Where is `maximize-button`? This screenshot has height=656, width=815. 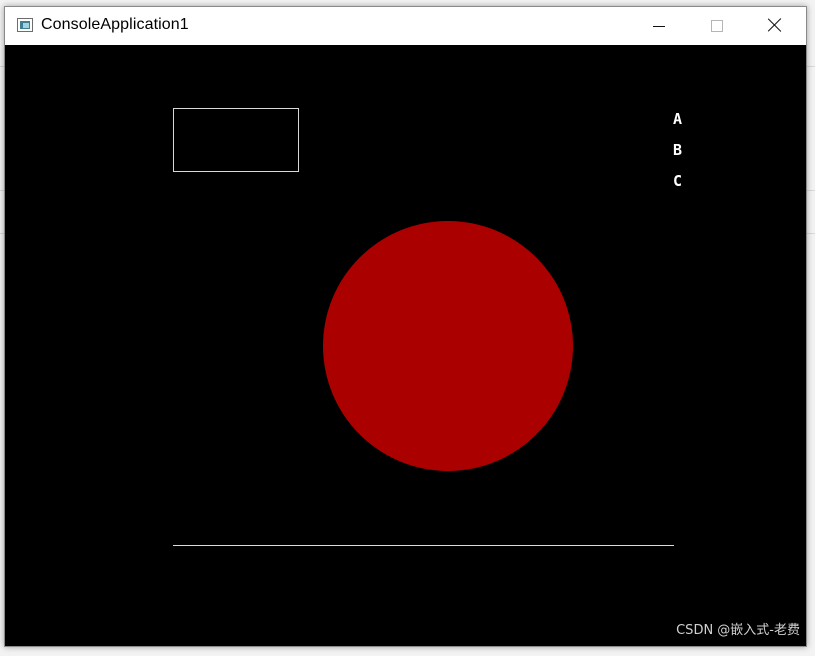
maximize-button is located at coordinates (716, 26).